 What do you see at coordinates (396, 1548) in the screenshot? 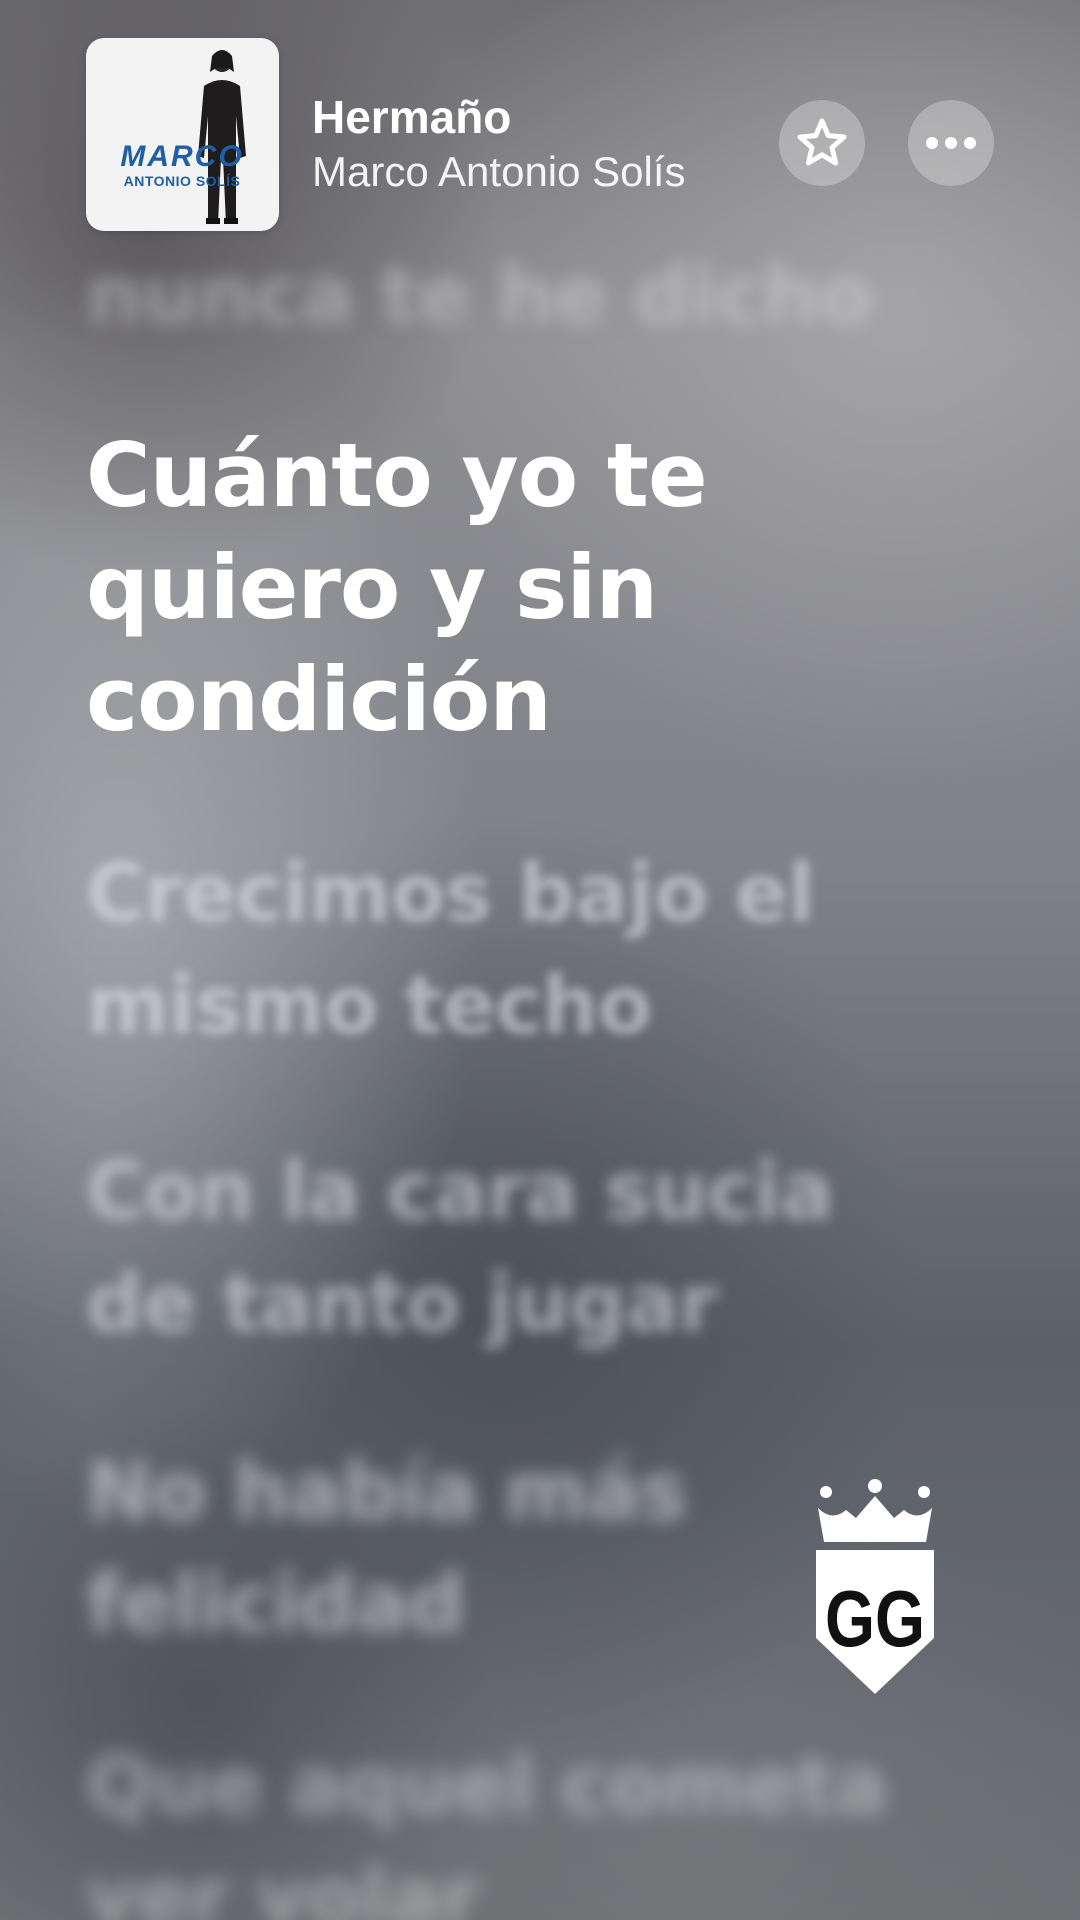
I see `lyric-line-upcoming: No había más felicidad` at bounding box center [396, 1548].